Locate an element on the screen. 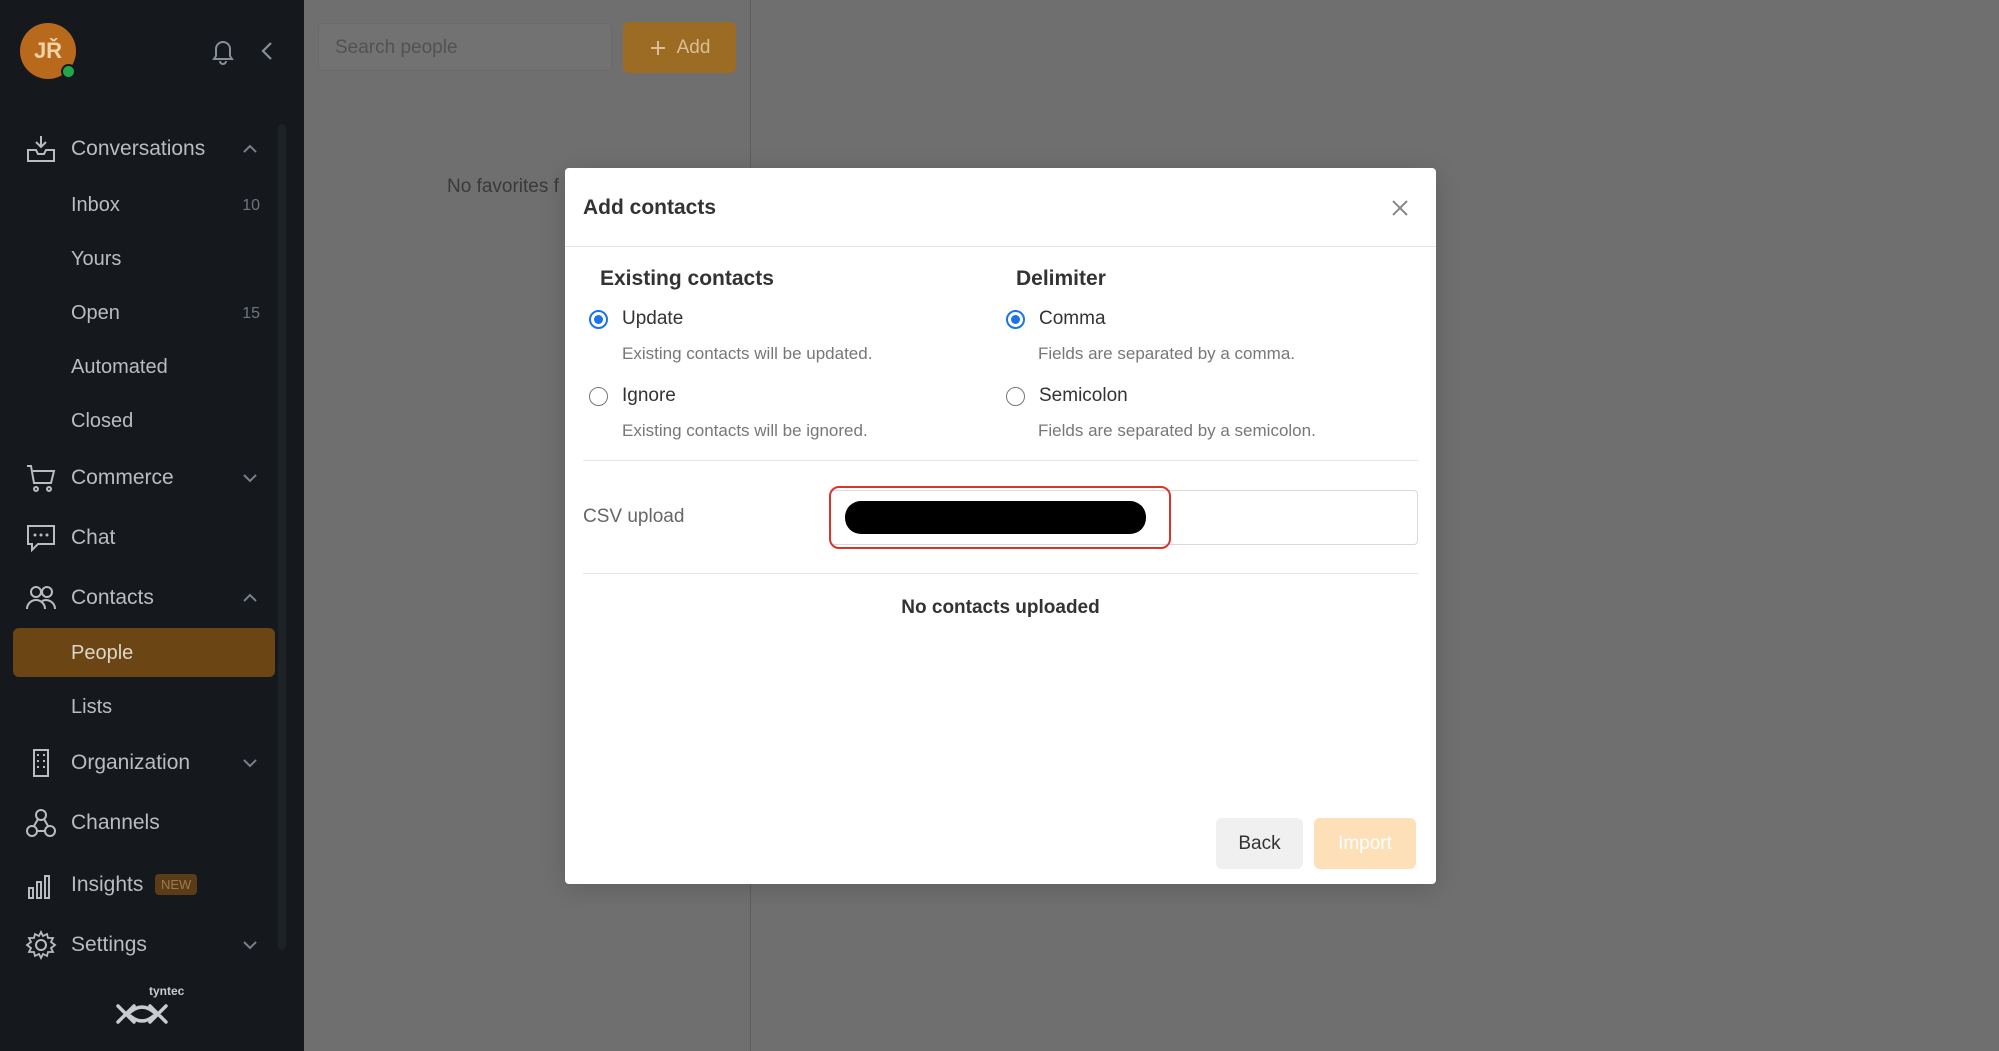 The width and height of the screenshot is (1999, 1051). logo-mark-icon is located at coordinates (142, 1014).